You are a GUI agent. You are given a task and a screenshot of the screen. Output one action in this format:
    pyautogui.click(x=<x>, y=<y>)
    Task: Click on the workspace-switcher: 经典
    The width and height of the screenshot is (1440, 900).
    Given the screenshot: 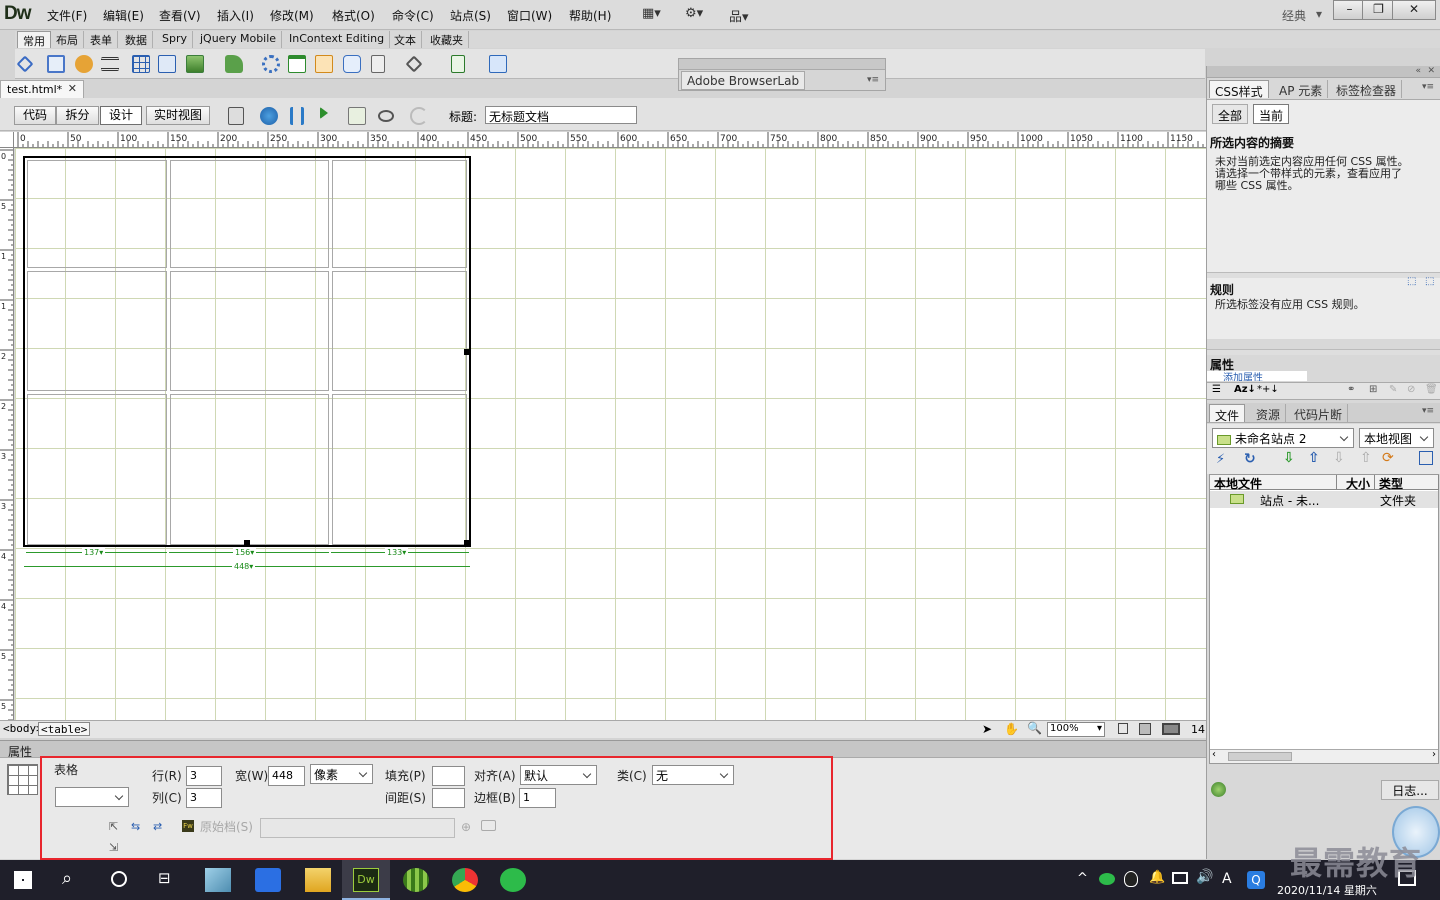 What is the action you would take?
    pyautogui.click(x=1294, y=15)
    